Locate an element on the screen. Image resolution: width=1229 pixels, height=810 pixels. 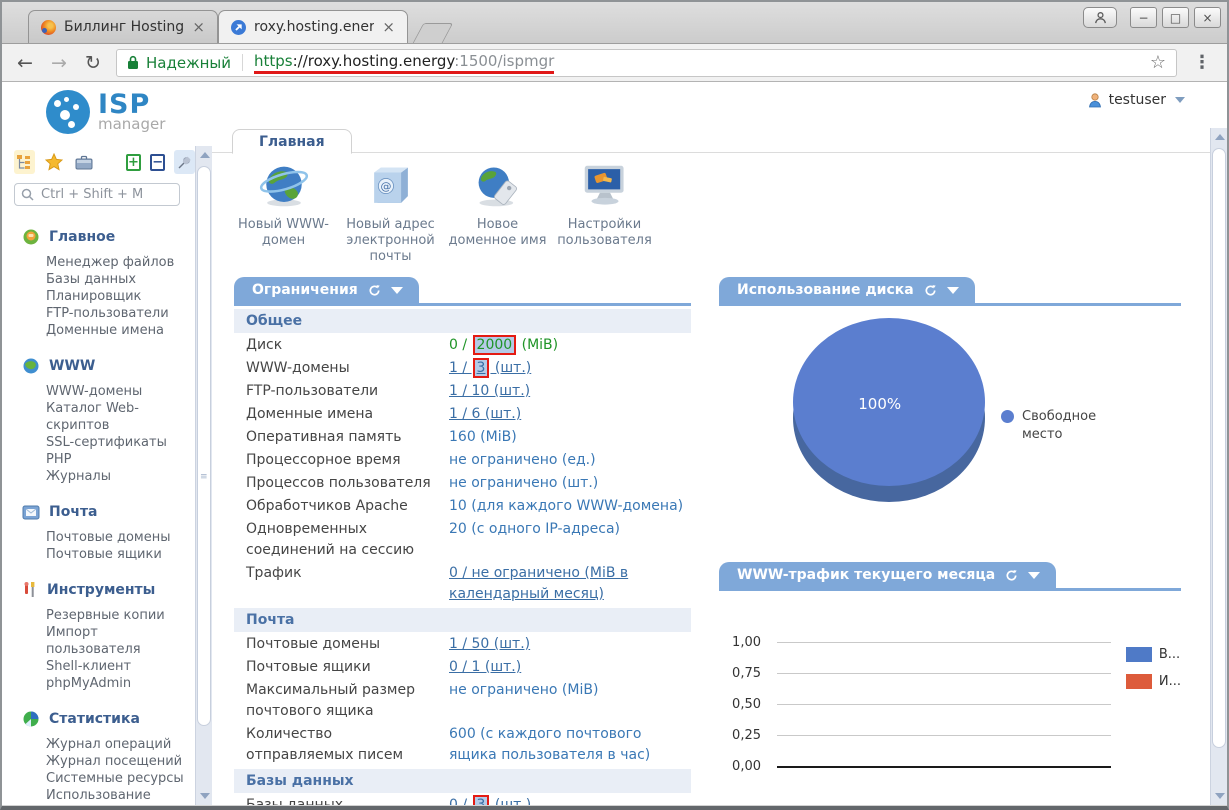
sidebar-item: SSL-сертификаты is located at coordinates (98, 442).